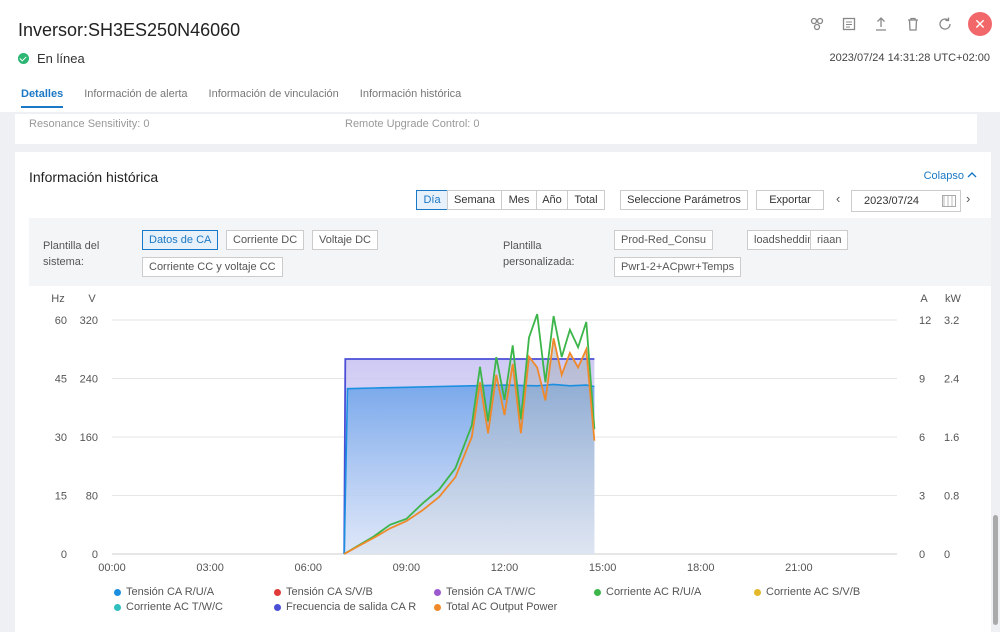  What do you see at coordinates (329, 592) in the screenshot?
I see `legend-label: Tensión CA S/V/B` at bounding box center [329, 592].